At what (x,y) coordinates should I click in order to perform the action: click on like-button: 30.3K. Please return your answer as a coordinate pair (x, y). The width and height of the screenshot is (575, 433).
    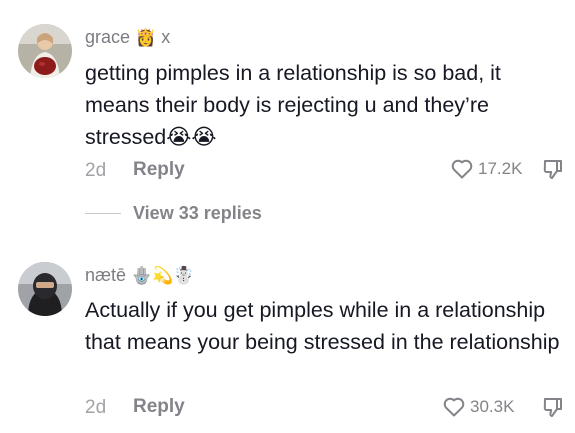
    Looking at the image, I should click on (478, 407).